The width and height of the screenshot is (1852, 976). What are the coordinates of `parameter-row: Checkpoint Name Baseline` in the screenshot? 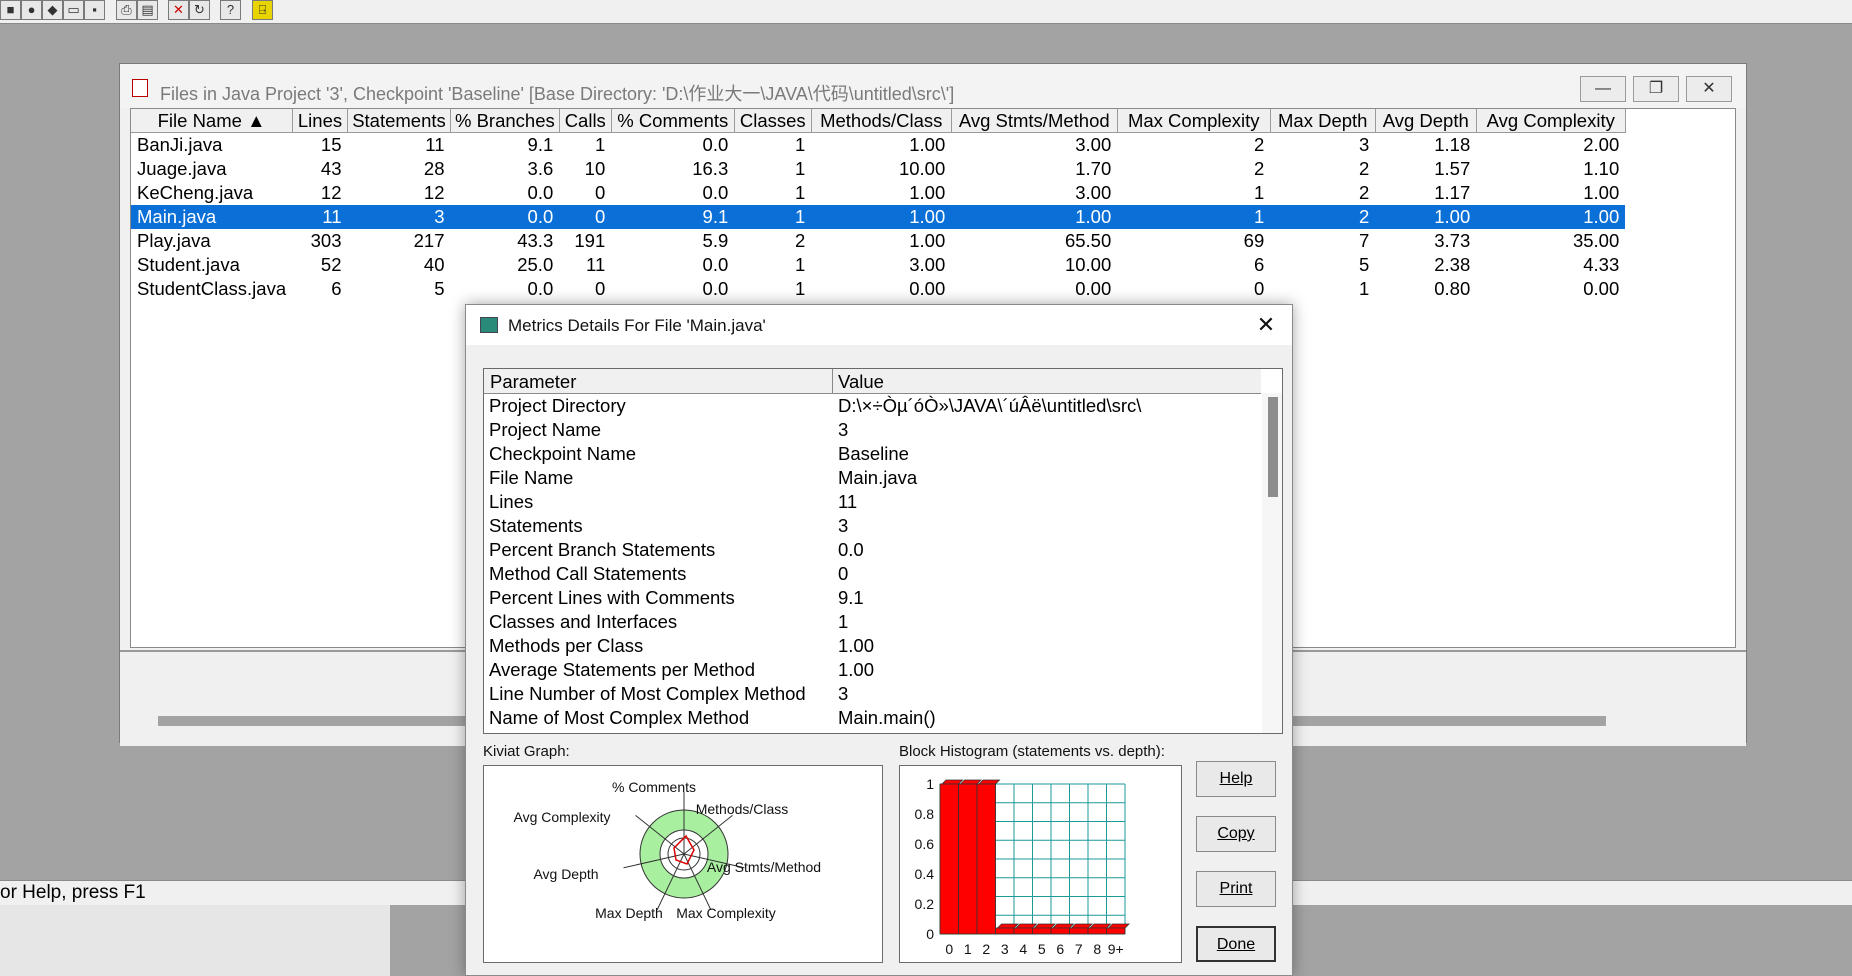 It's located at (872, 453).